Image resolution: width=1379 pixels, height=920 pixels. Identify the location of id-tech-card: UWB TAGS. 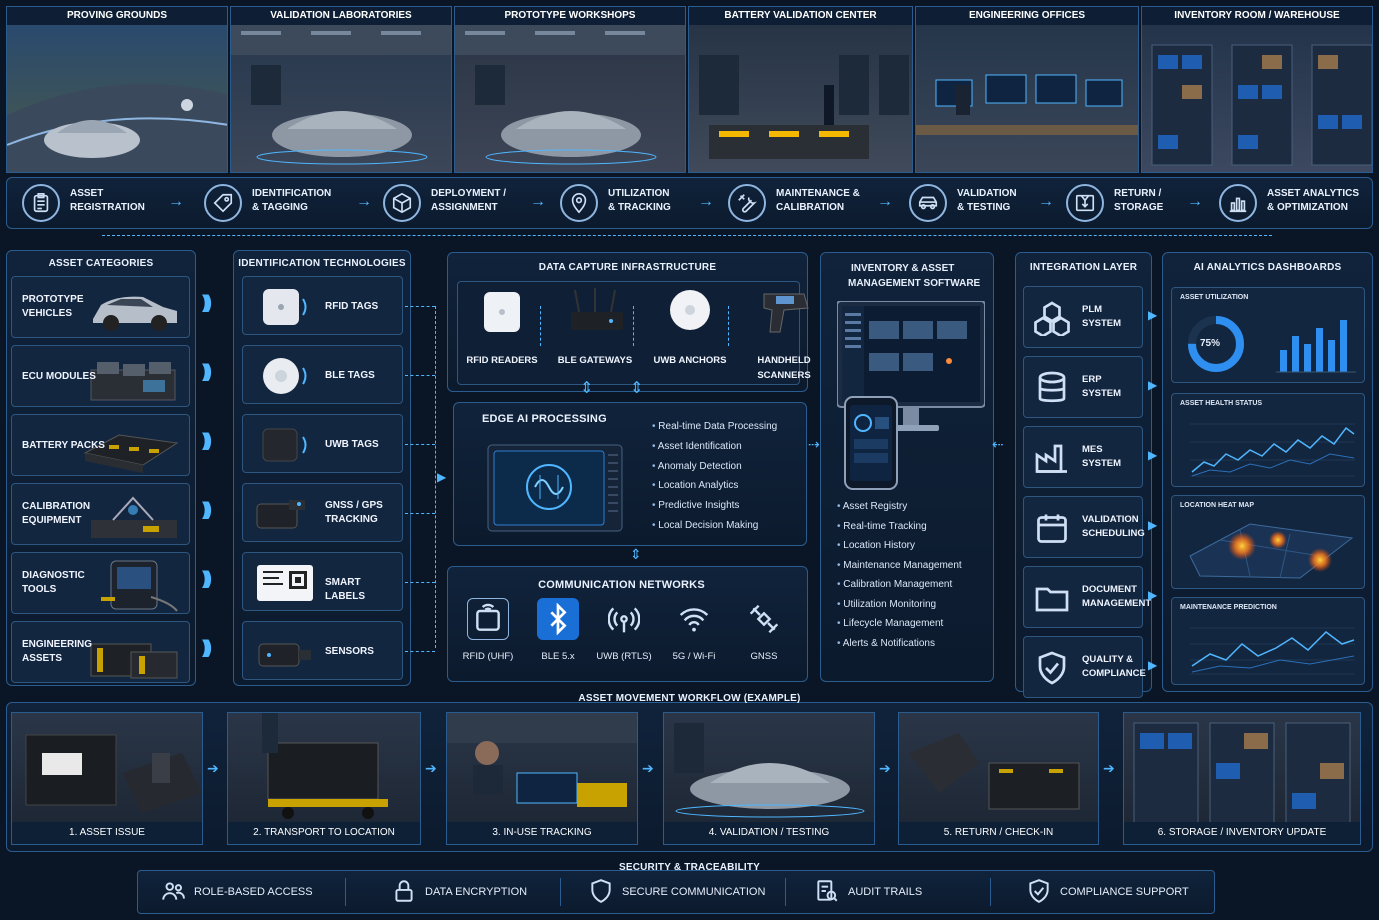
(322, 443).